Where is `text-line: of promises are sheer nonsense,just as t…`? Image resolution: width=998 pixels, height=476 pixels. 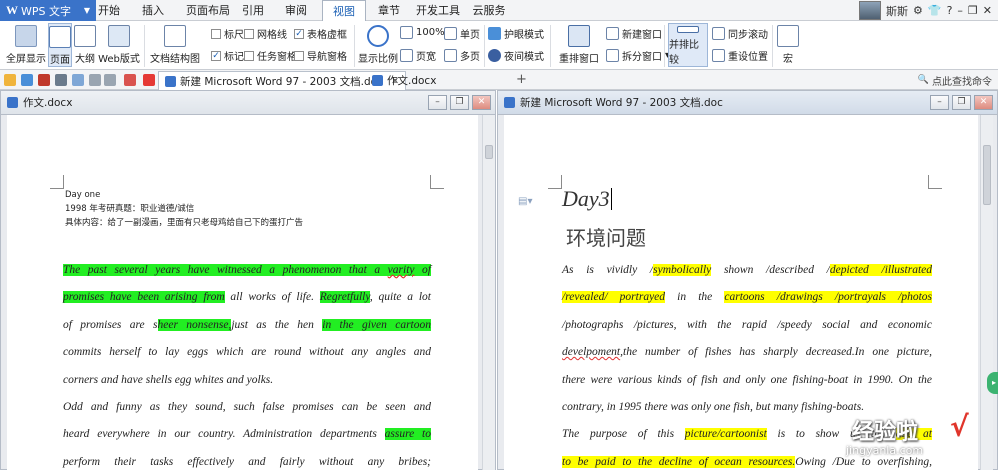
text-line: of promises are sheer nonsense,just as t… is located at coordinates (247, 325).